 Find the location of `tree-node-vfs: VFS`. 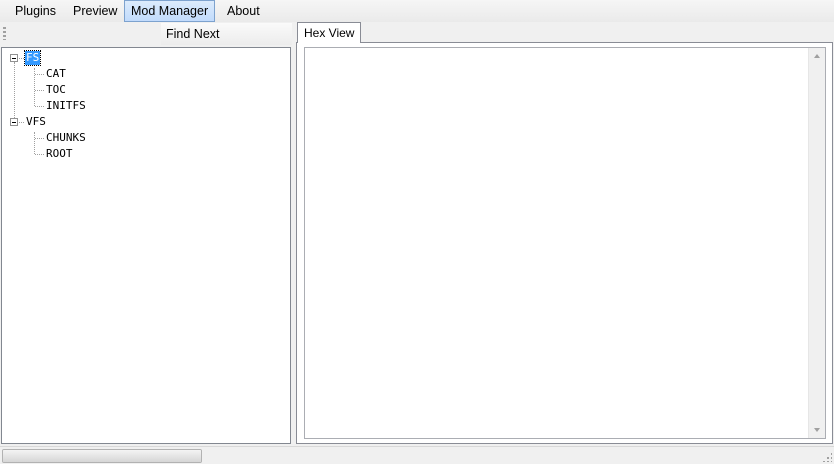

tree-node-vfs: VFS is located at coordinates (36, 122).